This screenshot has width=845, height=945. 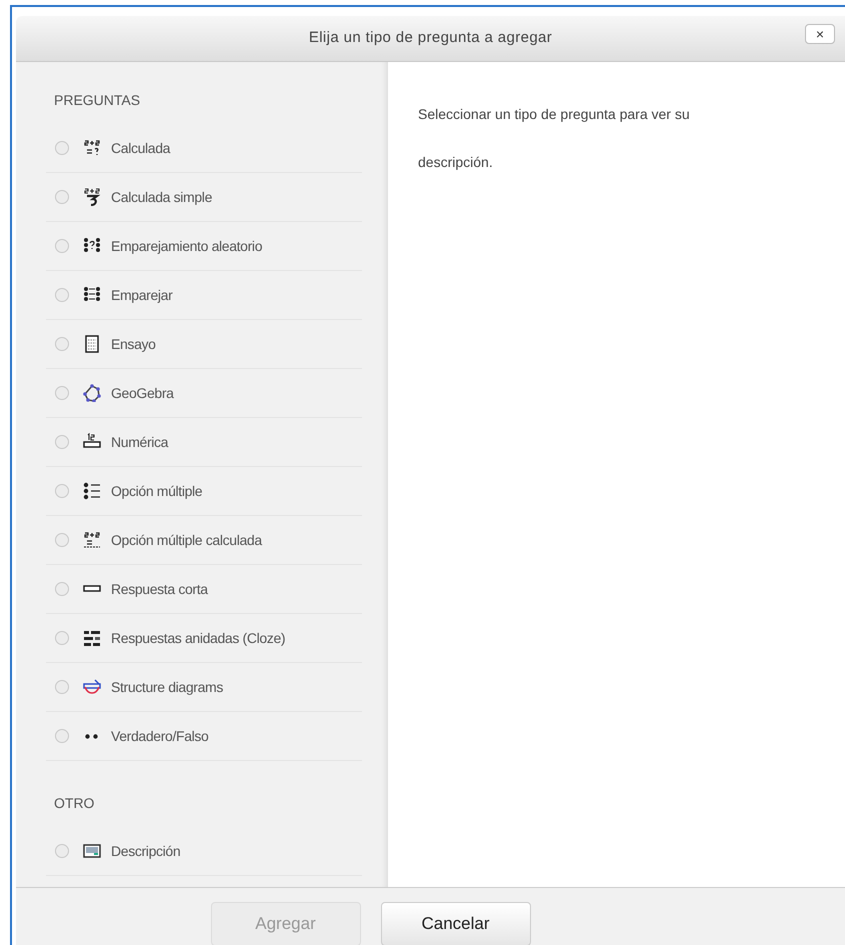 I want to click on dialog-title: Elija un tipo de pregunta a agregar, so click(x=430, y=38).